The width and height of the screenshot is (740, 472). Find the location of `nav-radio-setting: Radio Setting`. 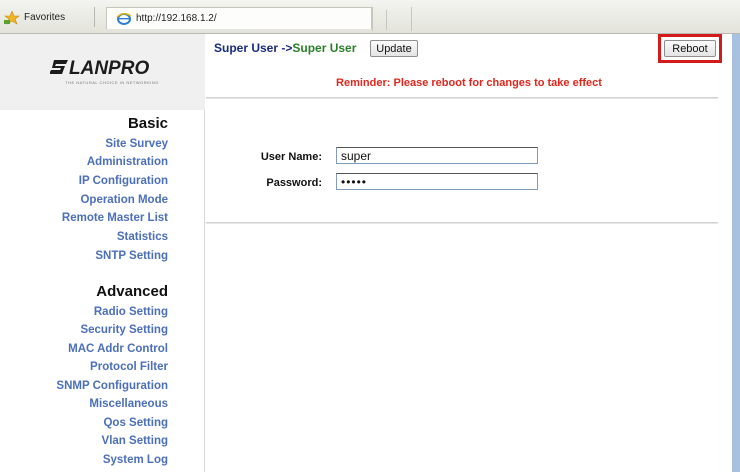

nav-radio-setting: Radio Setting is located at coordinates (131, 312).